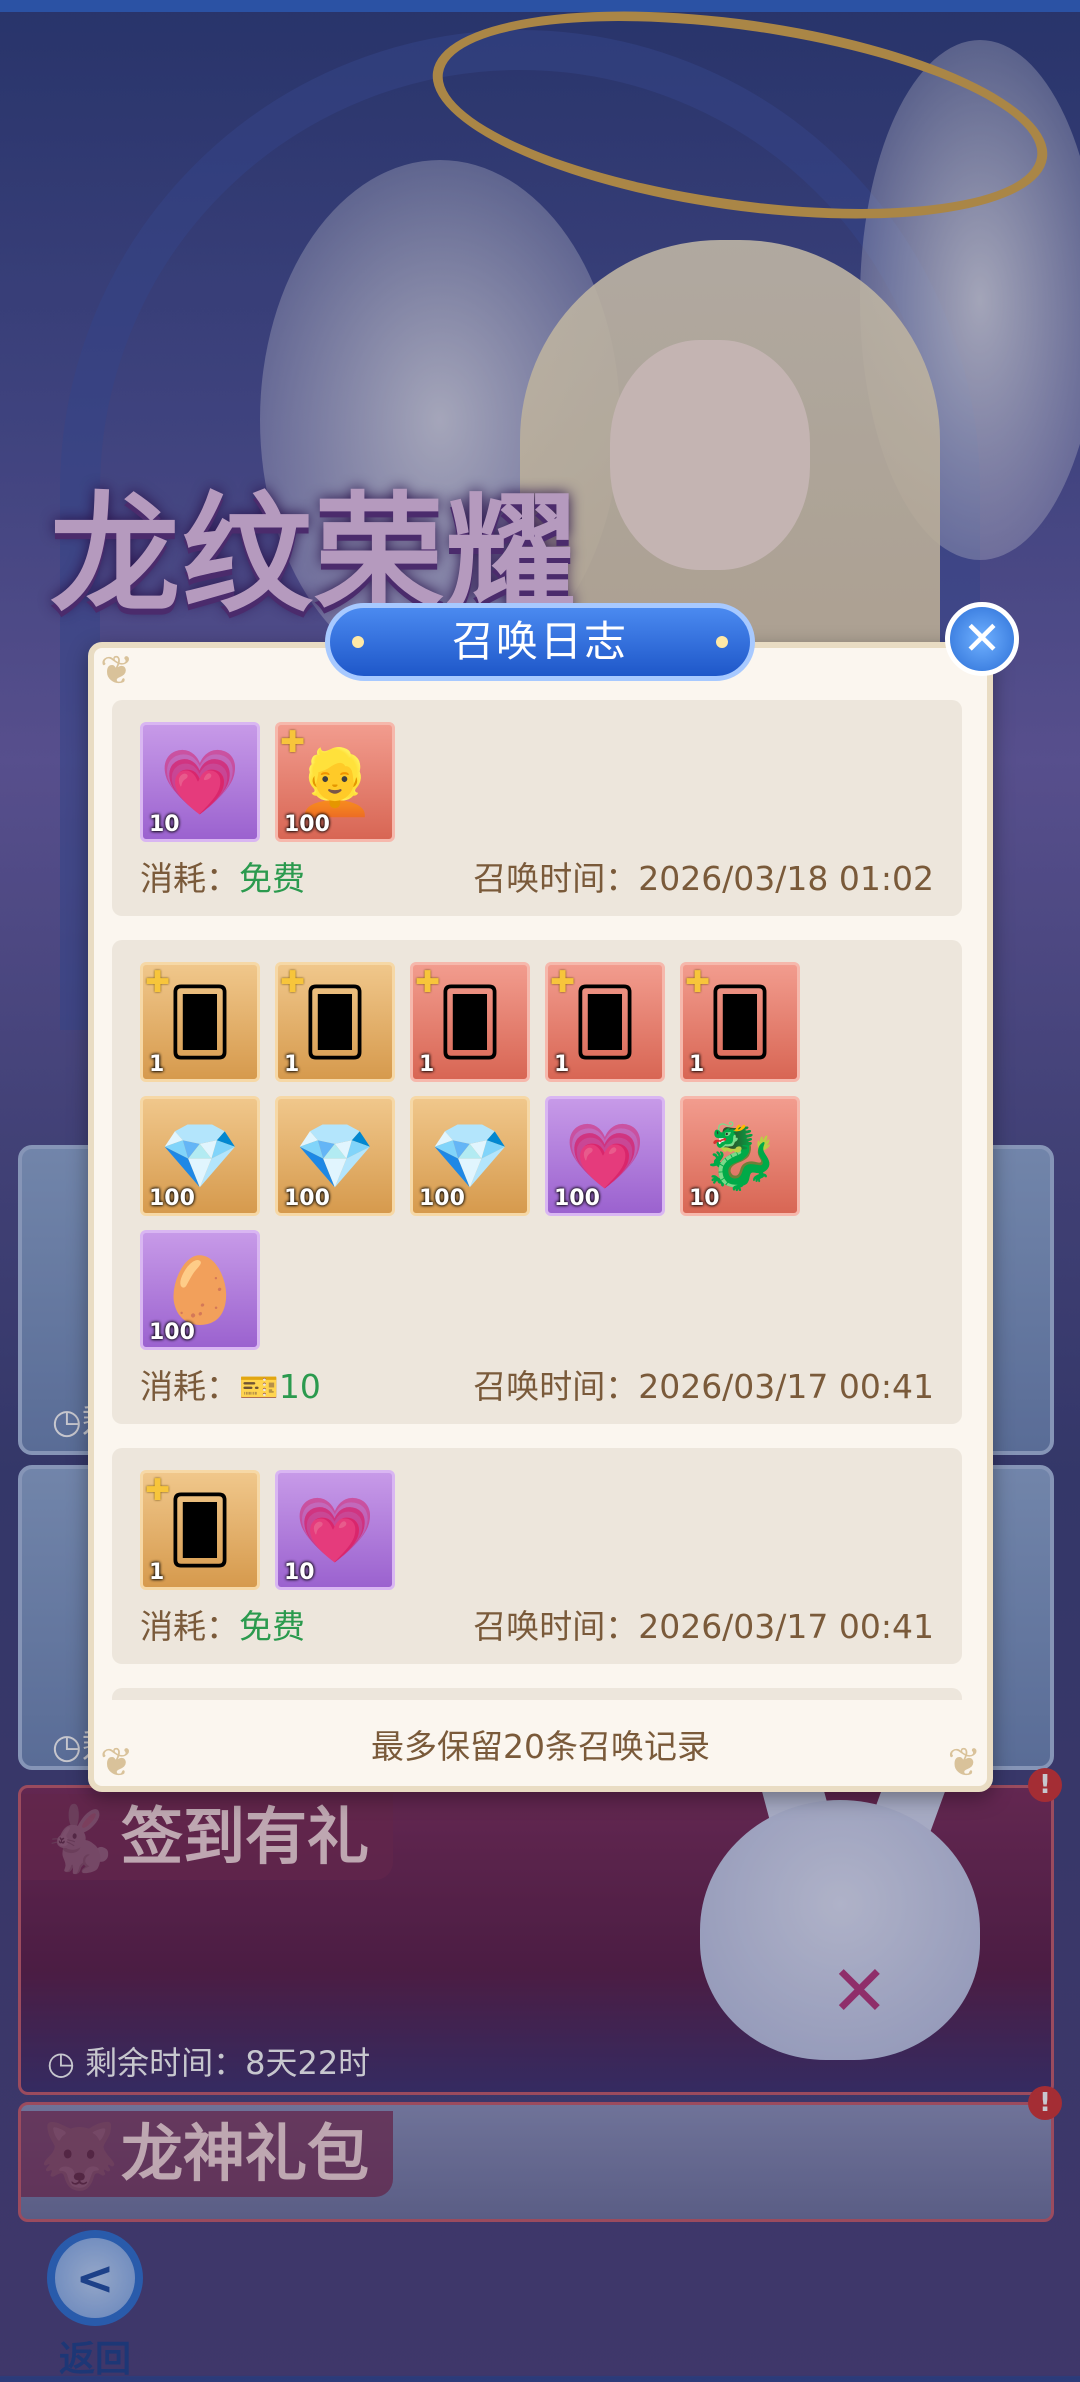 The height and width of the screenshot is (2382, 1080). I want to click on corner-ornament-icon: ❦, so click(117, 671).